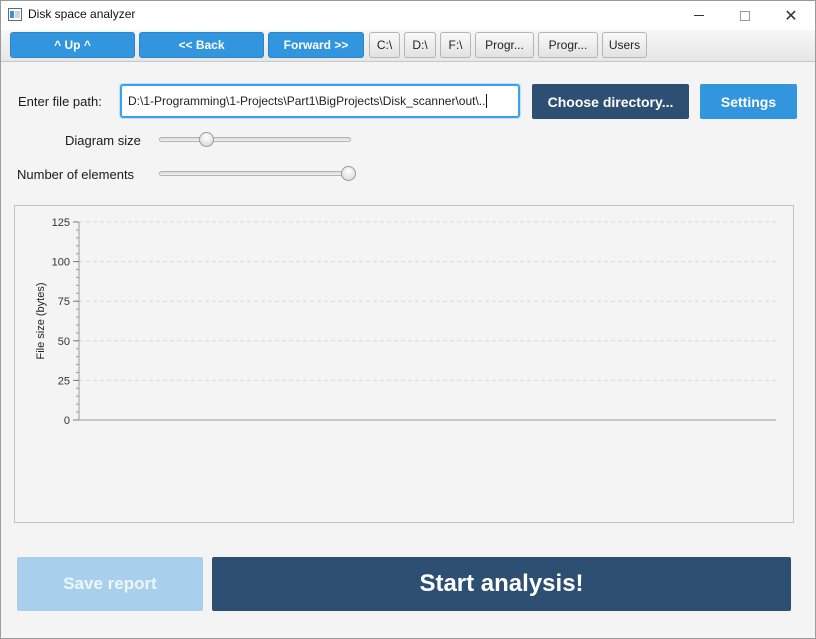  I want to click on start-analysis-button: Start analysis!, so click(501, 584).